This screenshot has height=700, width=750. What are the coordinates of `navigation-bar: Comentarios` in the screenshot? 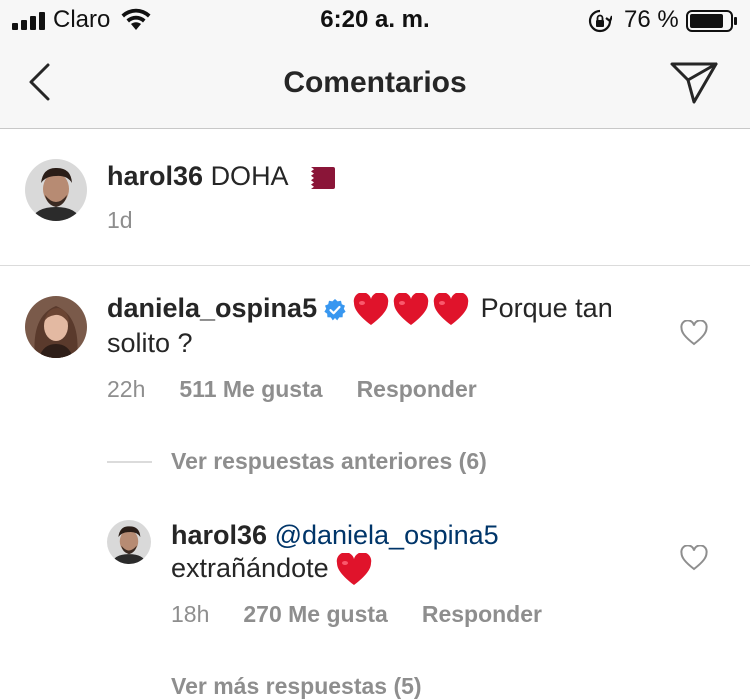 It's located at (375, 86).